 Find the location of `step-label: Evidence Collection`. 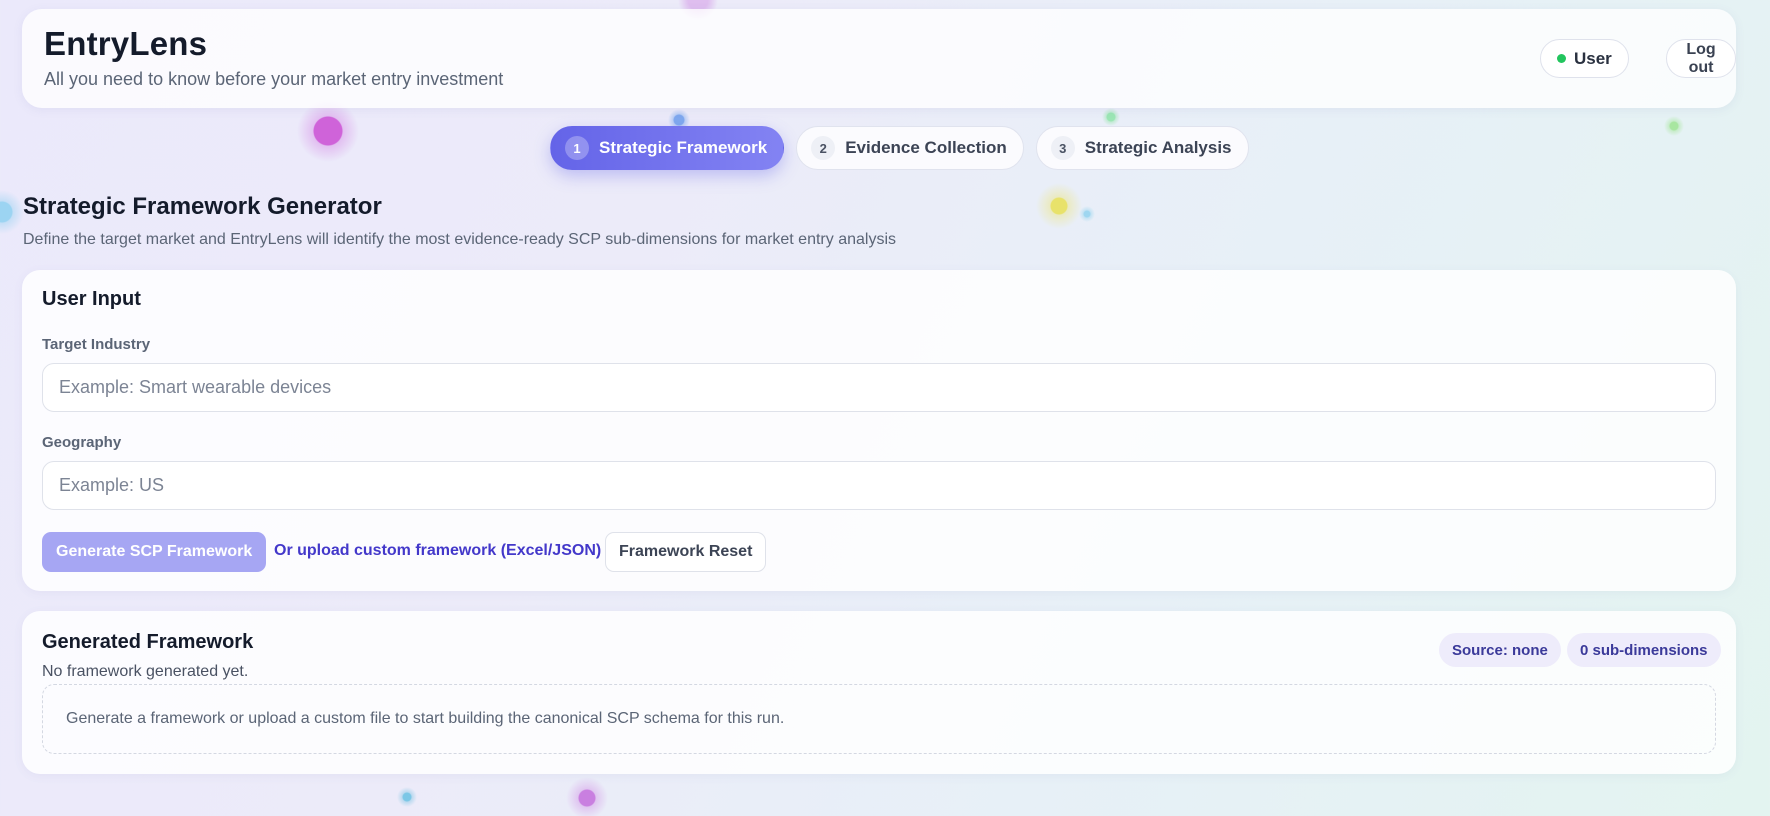

step-label: Evidence Collection is located at coordinates (926, 147).